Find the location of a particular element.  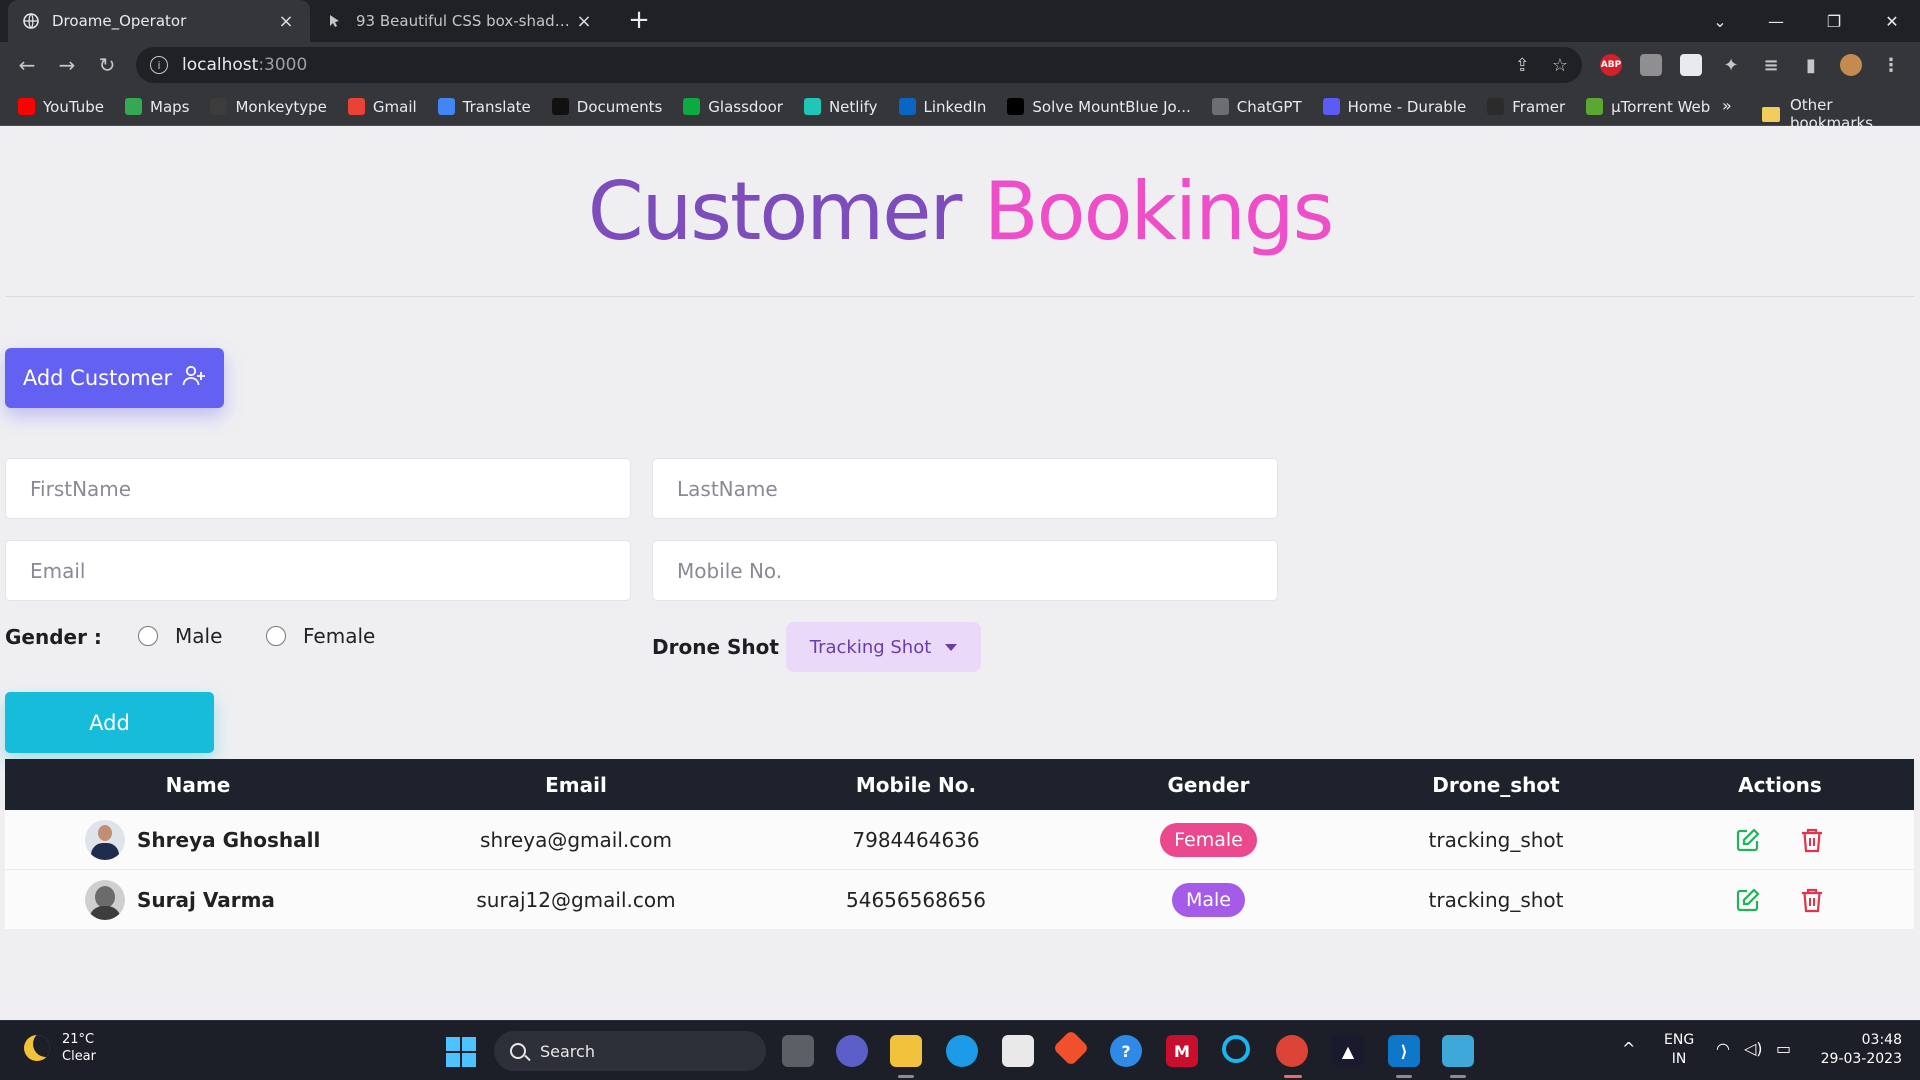

bookmark-item: Monkeytype is located at coordinates (268, 107).